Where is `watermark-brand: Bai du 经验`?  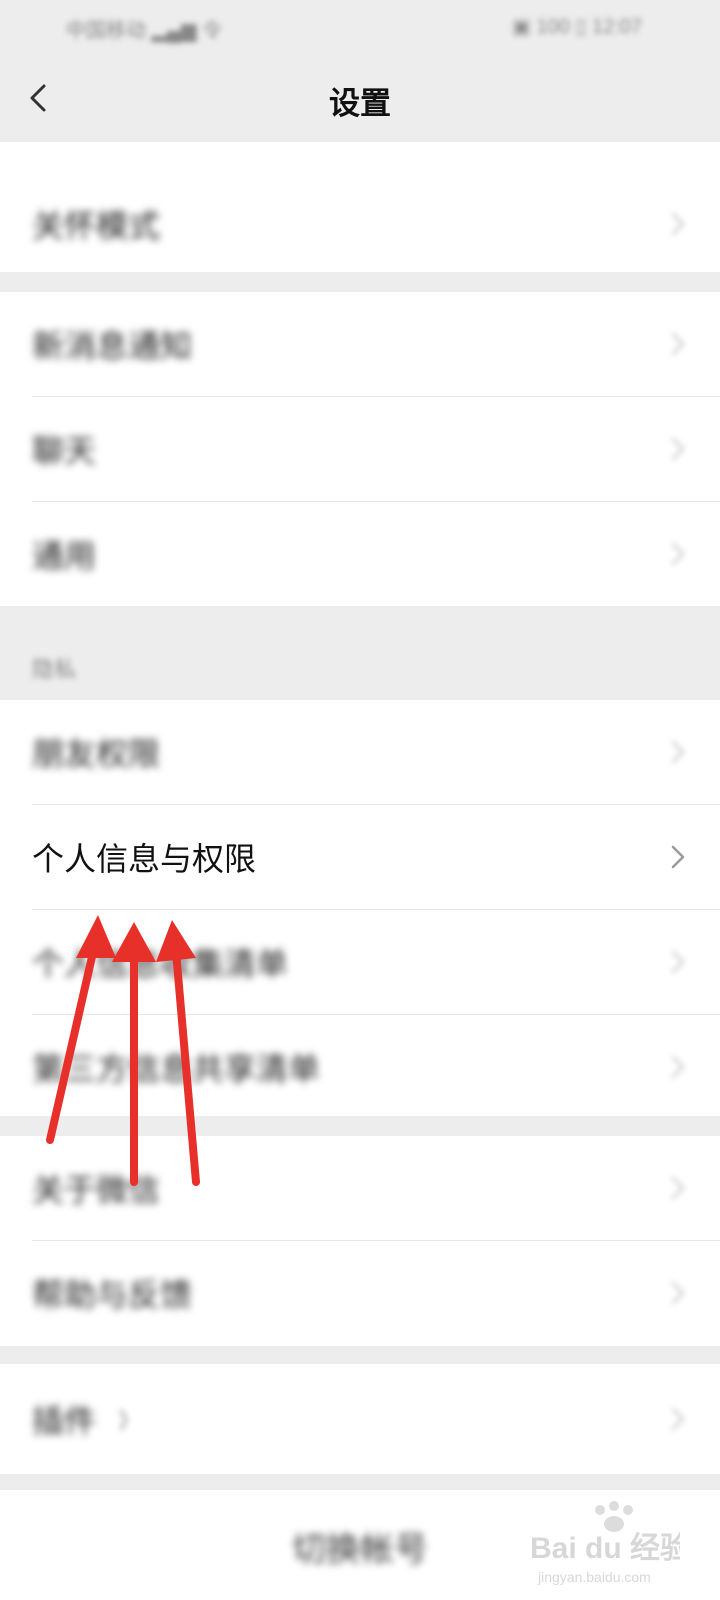
watermark-brand: Bai du 经验 is located at coordinates (605, 1548).